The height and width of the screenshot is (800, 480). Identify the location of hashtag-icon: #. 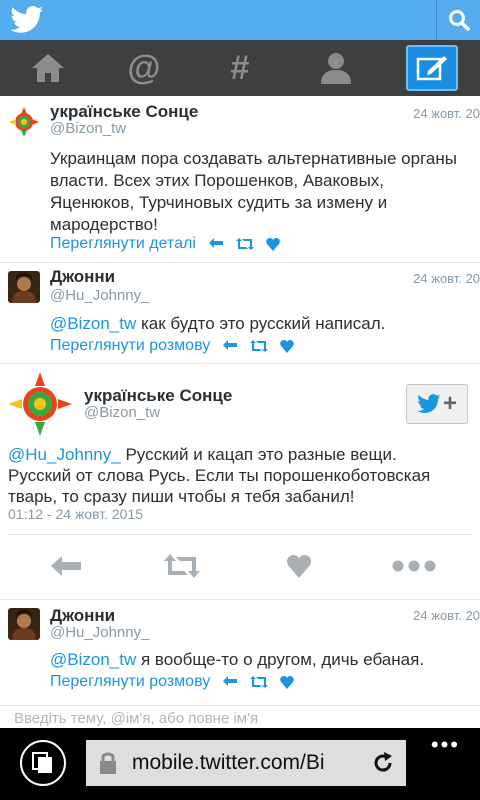
(240, 68).